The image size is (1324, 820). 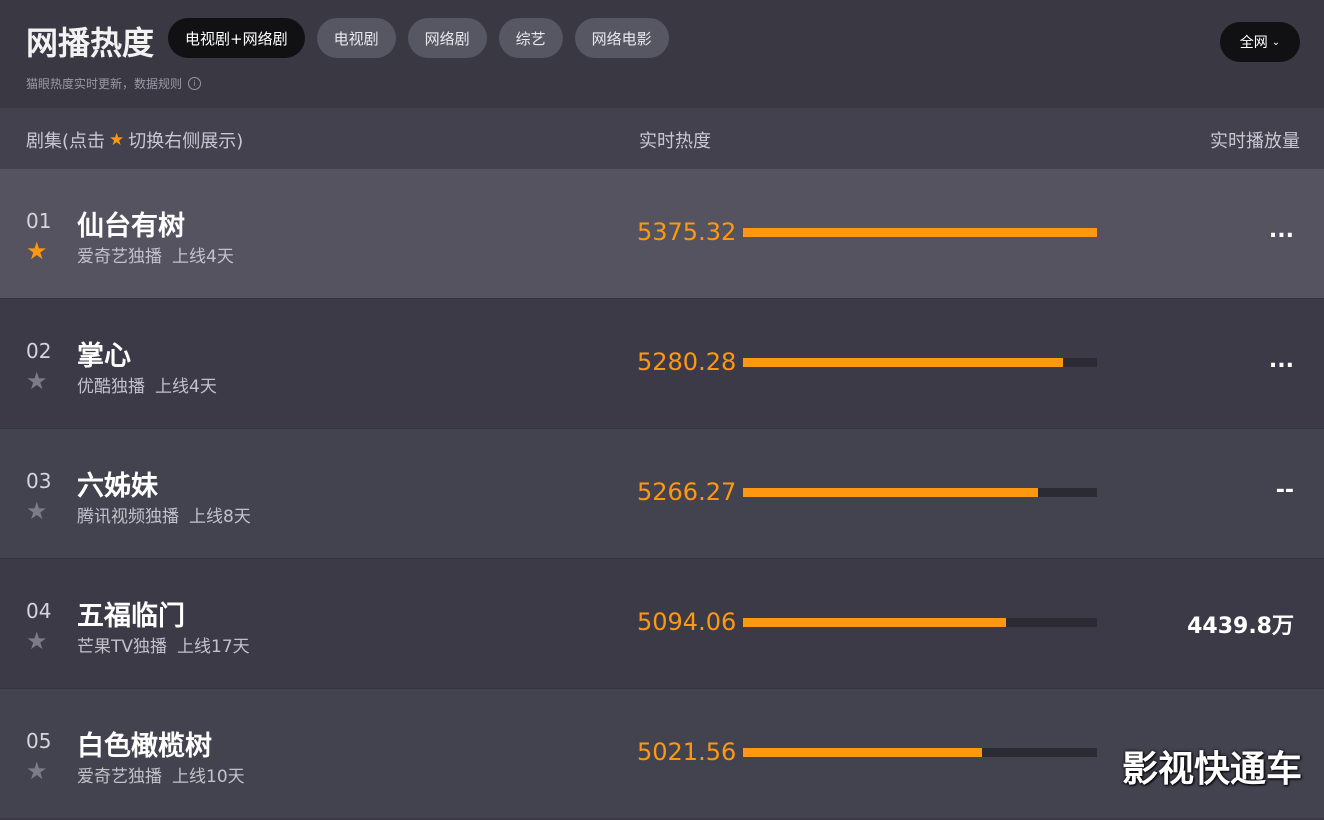 I want to click on page-title: 网播热度, so click(x=90, y=43).